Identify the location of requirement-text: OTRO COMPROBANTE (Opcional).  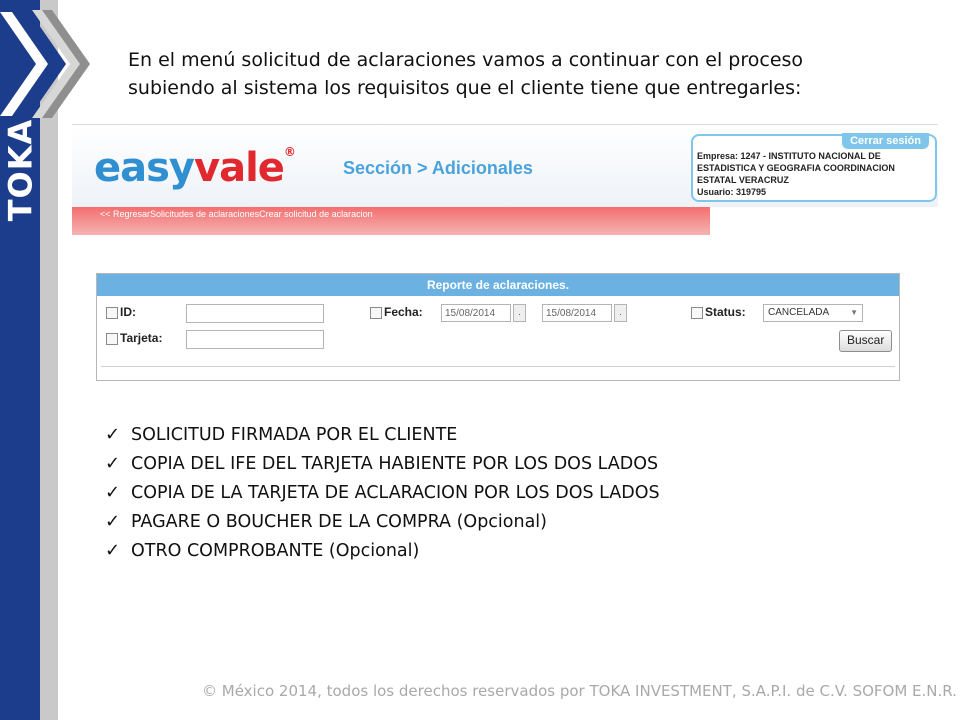
(275, 550).